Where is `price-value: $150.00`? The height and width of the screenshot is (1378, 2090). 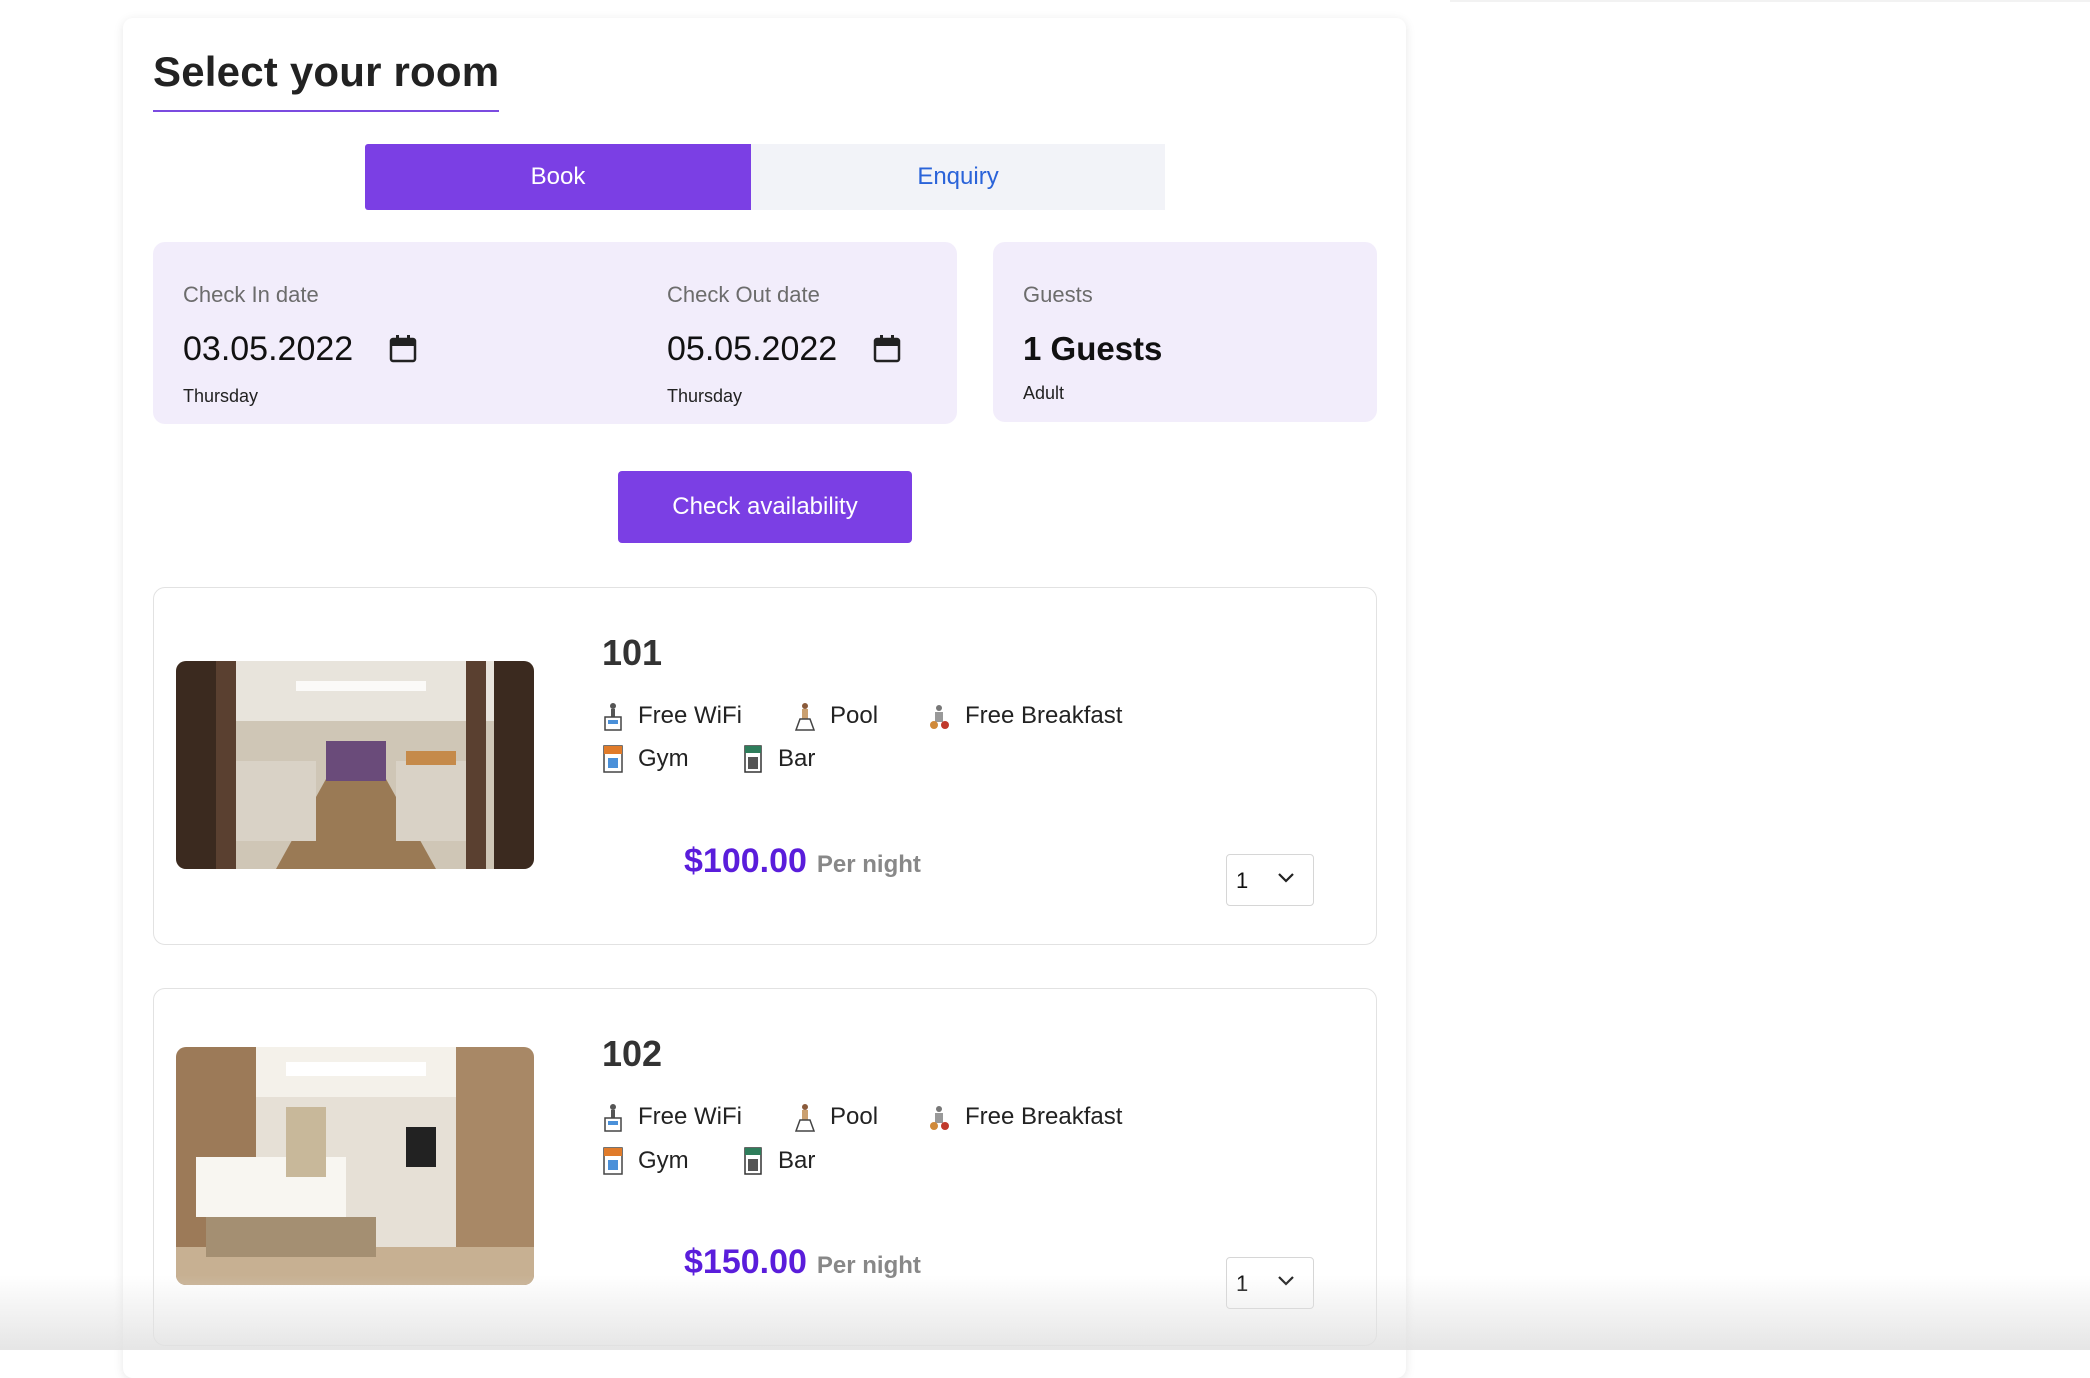
price-value: $150.00 is located at coordinates (745, 1262).